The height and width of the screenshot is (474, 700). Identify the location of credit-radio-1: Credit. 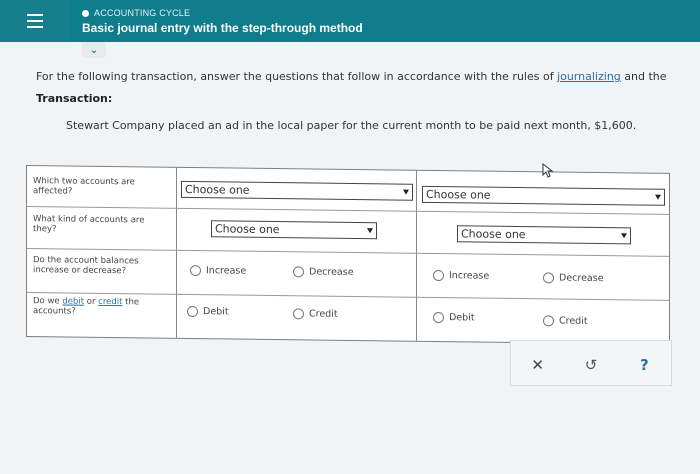
(315, 314).